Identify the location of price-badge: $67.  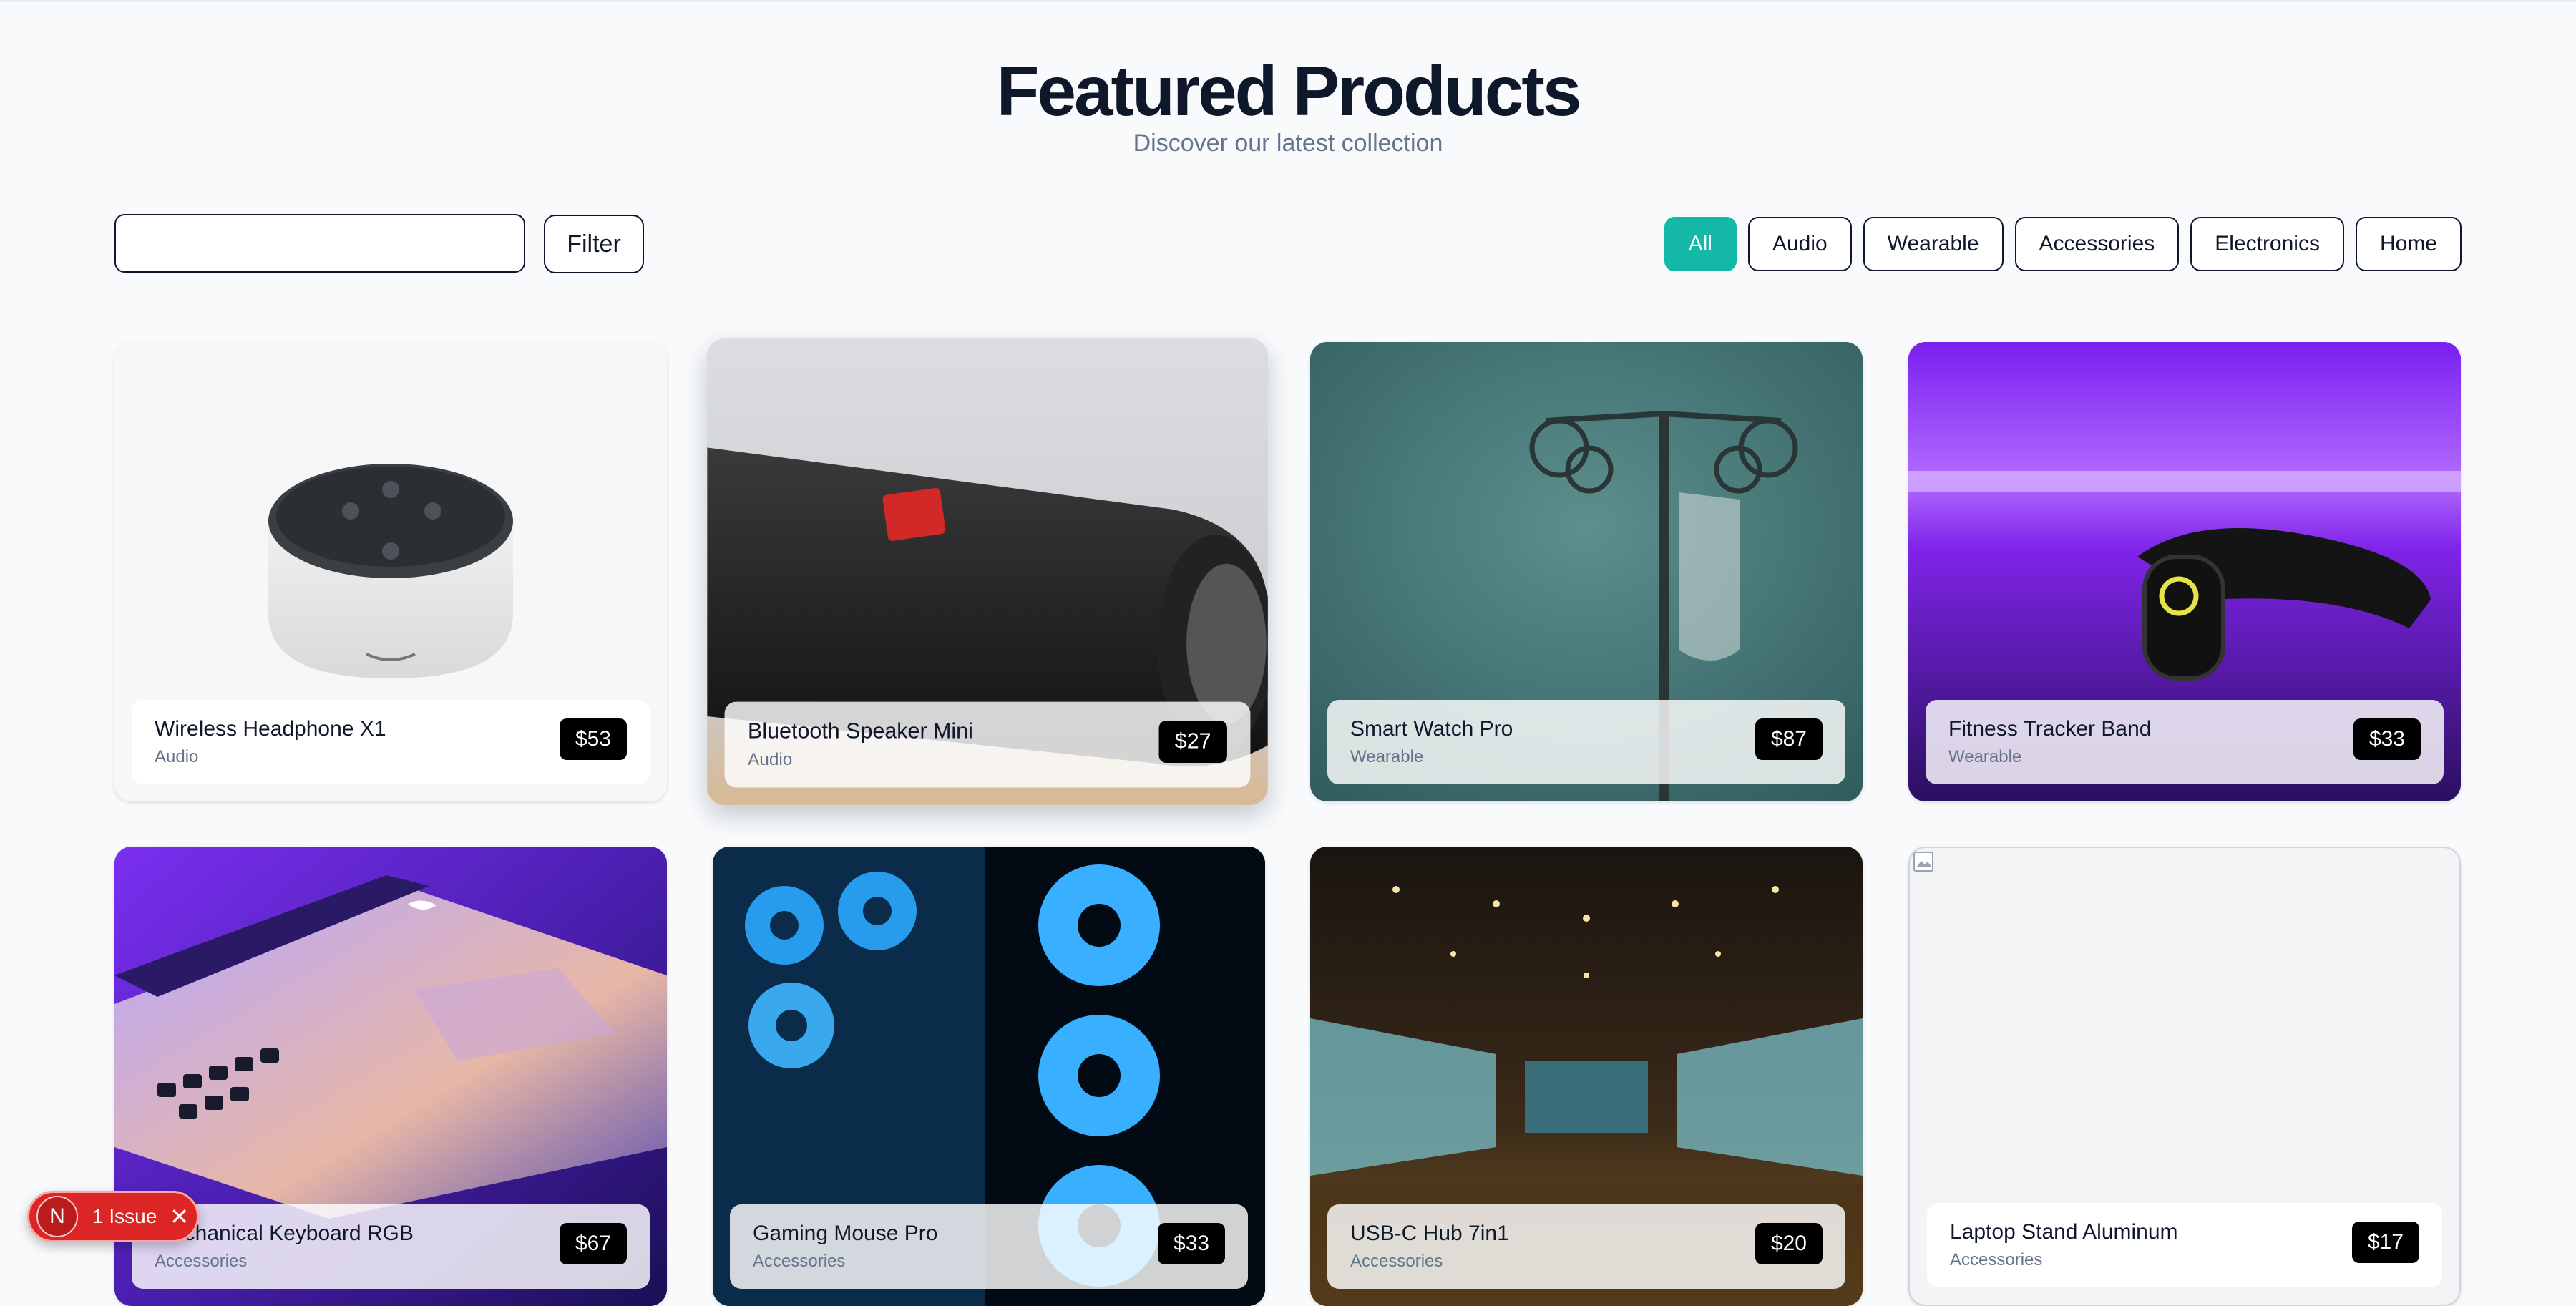
(593, 1243).